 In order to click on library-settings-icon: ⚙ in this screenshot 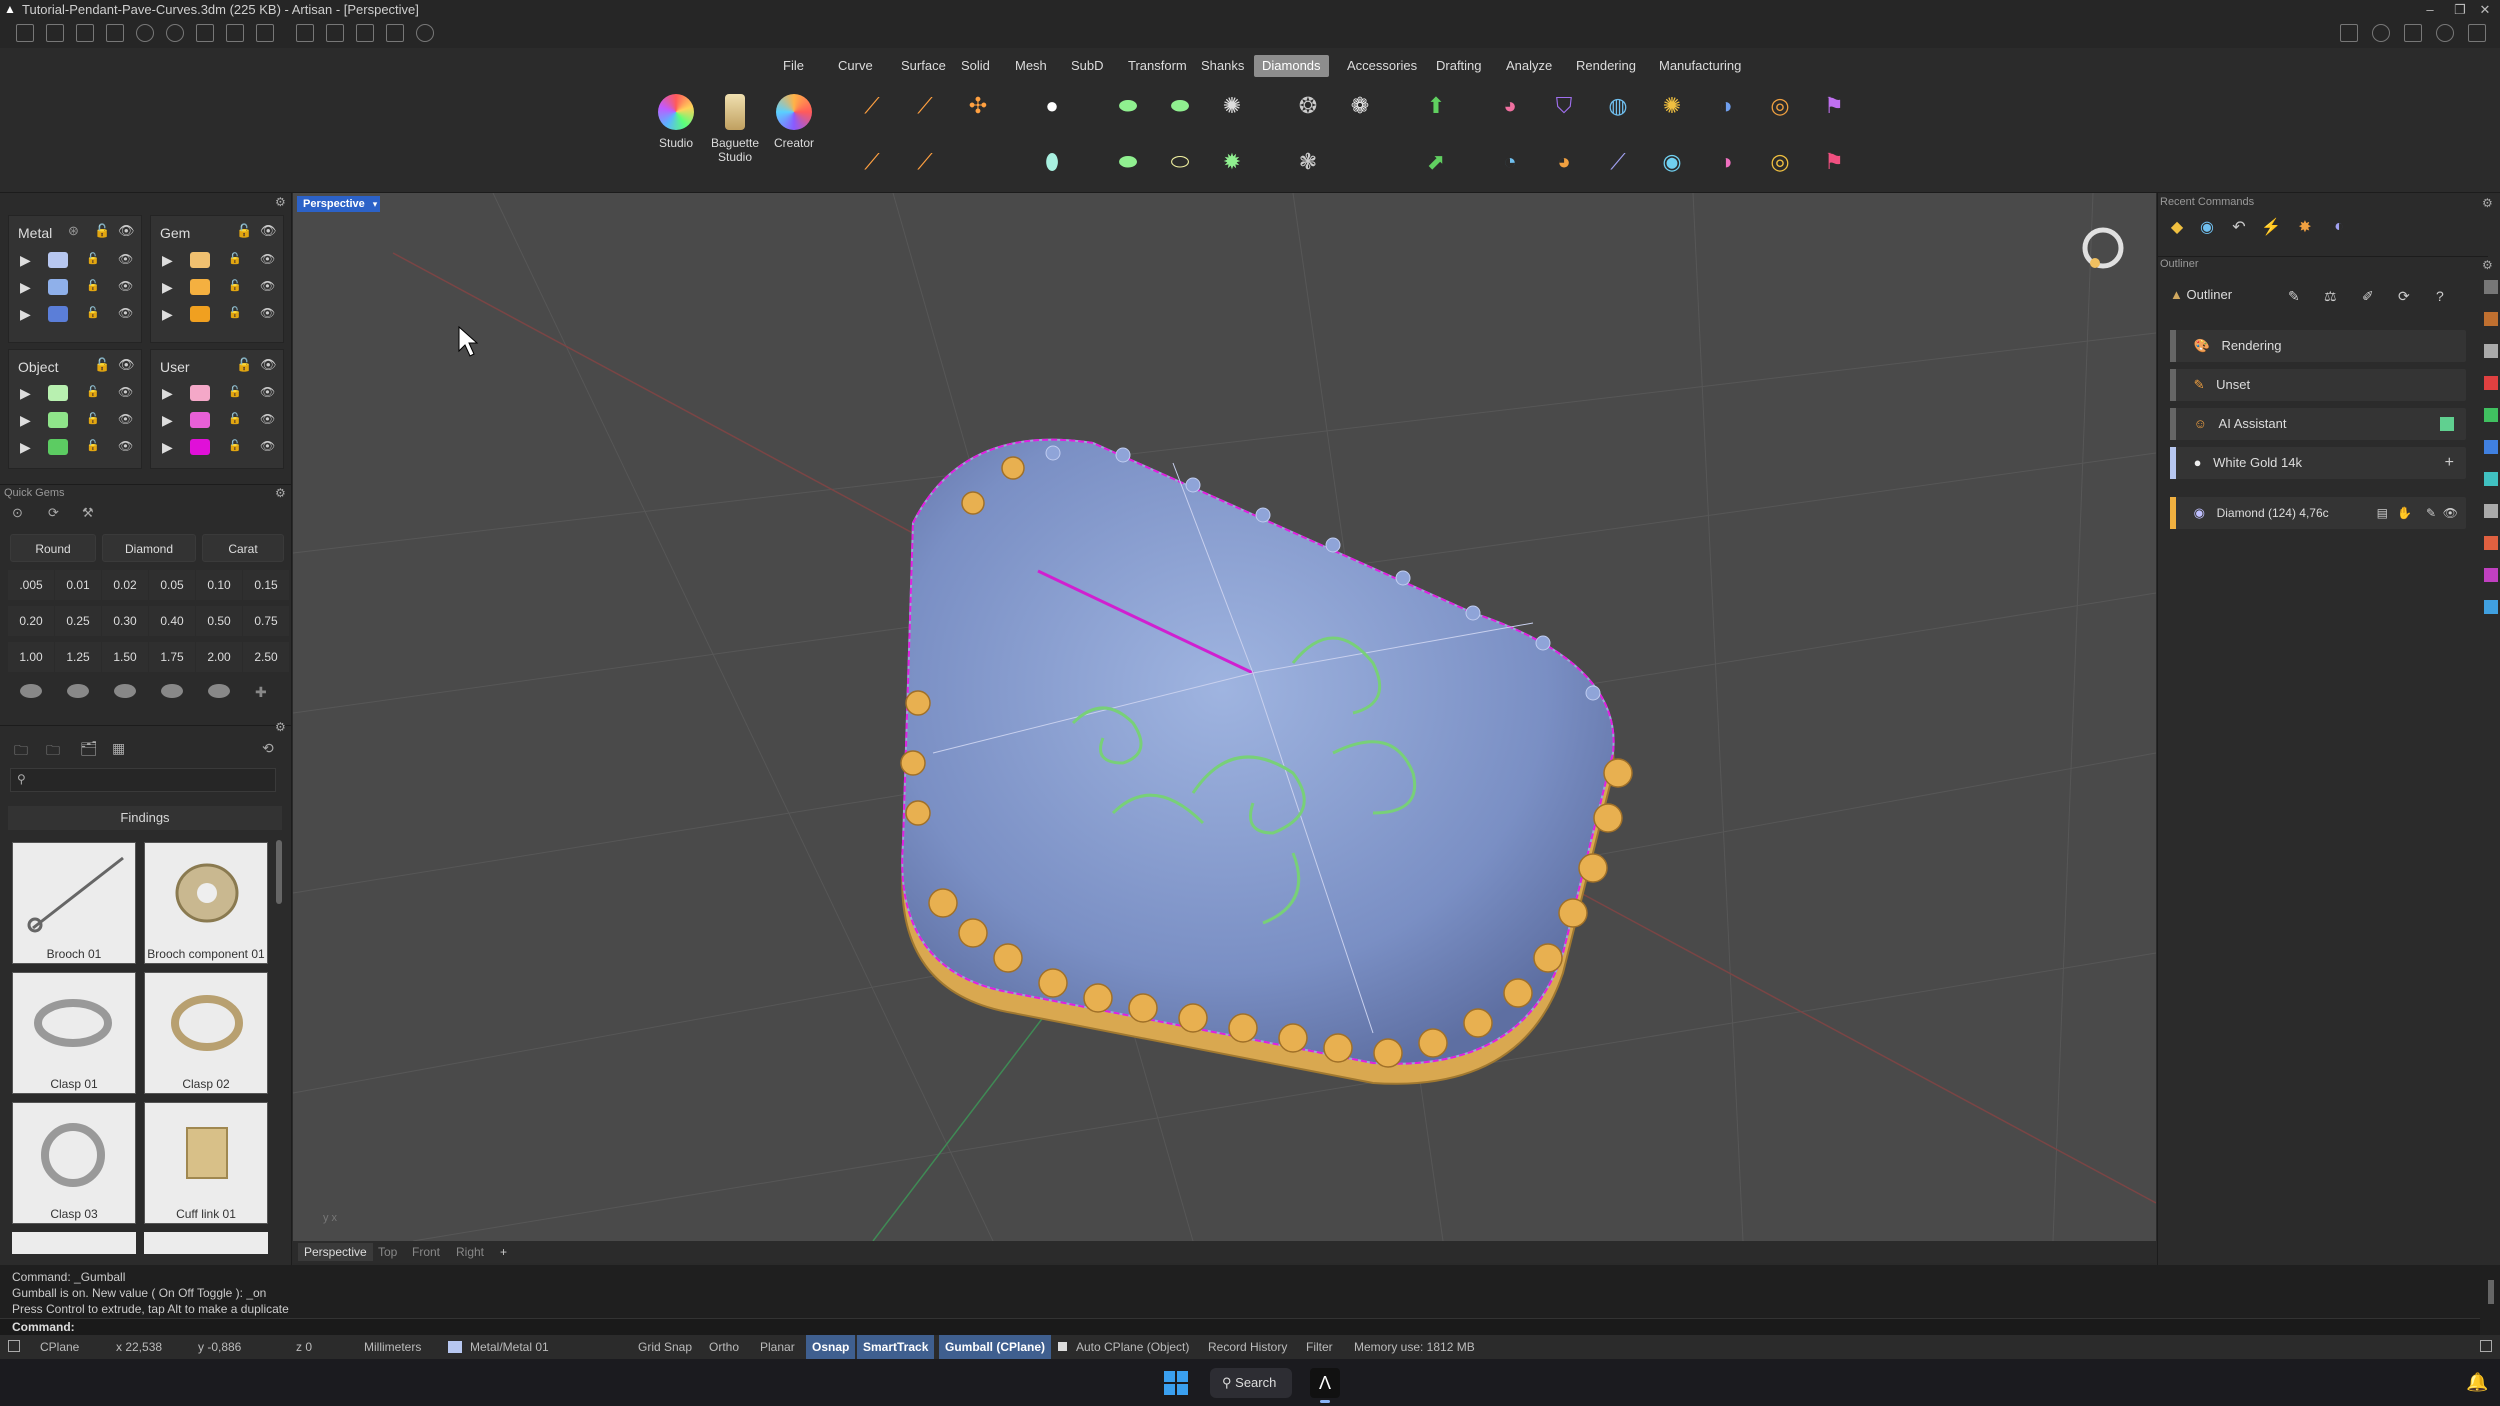, I will do `click(280, 727)`.